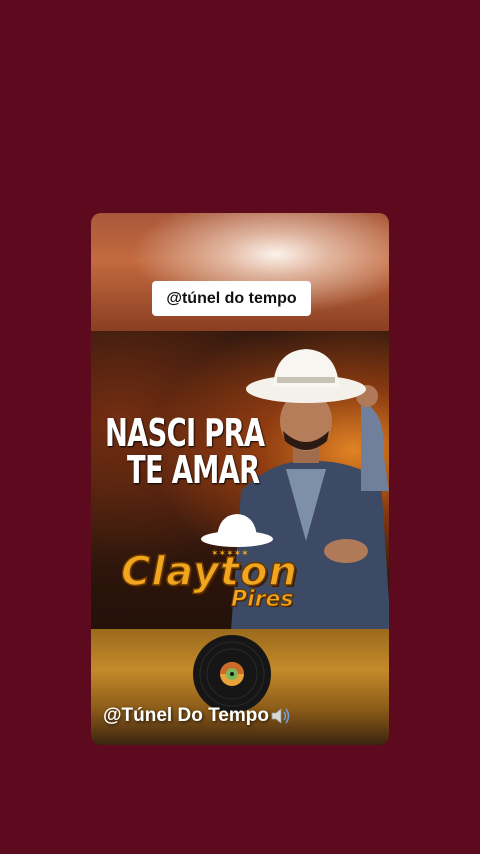  What do you see at coordinates (186, 715) in the screenshot?
I see `sound-label: @Túnel Do Tempo` at bounding box center [186, 715].